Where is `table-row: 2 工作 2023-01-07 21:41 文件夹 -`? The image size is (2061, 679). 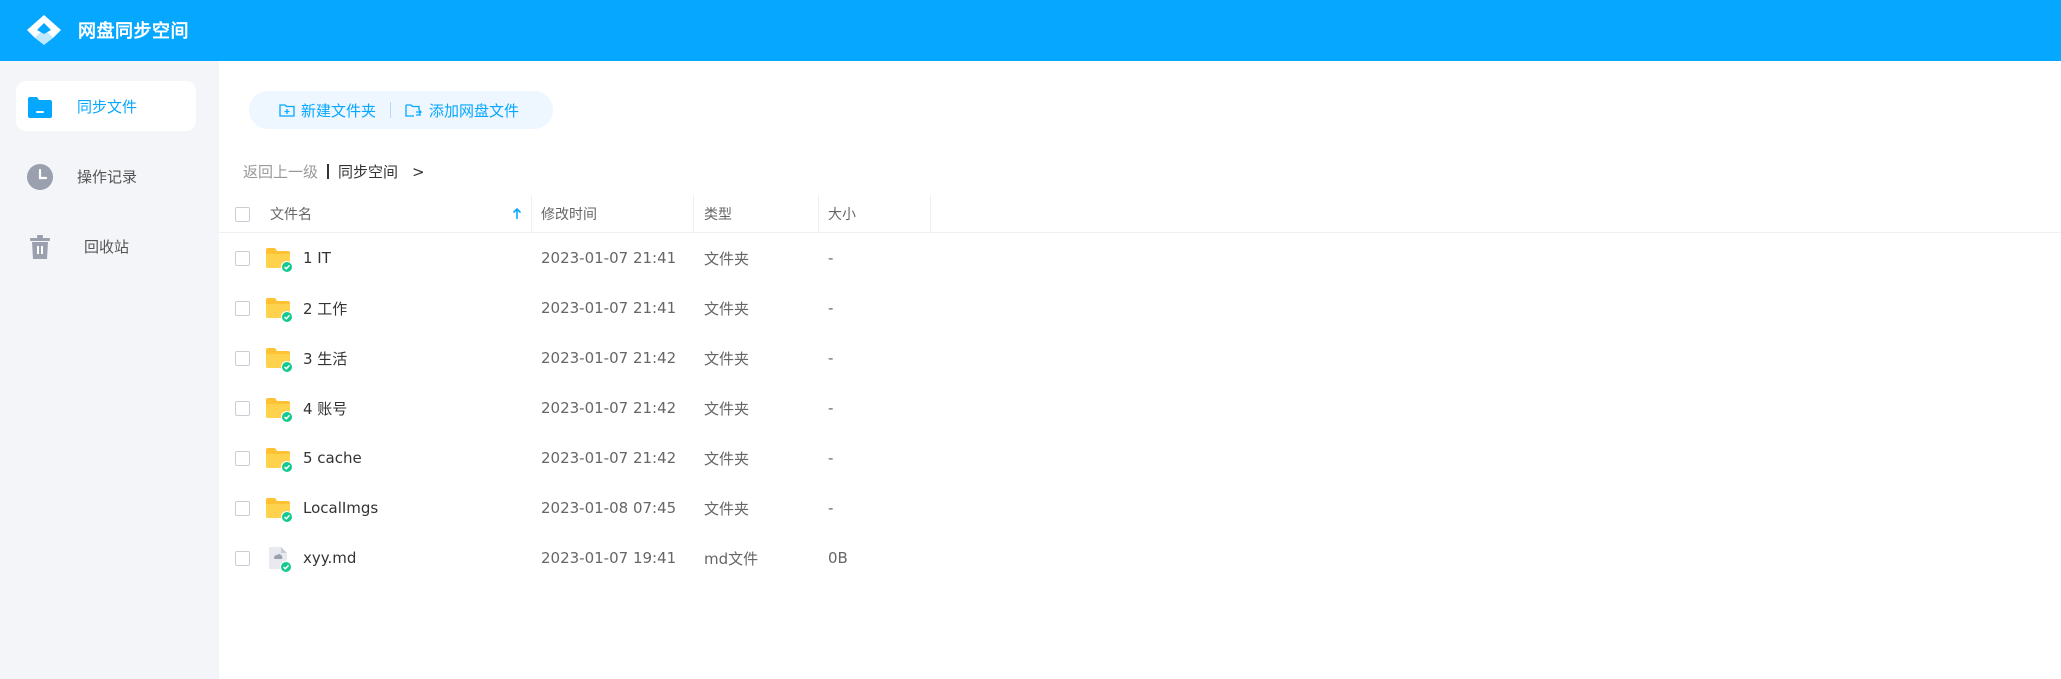 table-row: 2 工作 2023-01-07 21:41 文件夹 - is located at coordinates (1140, 308).